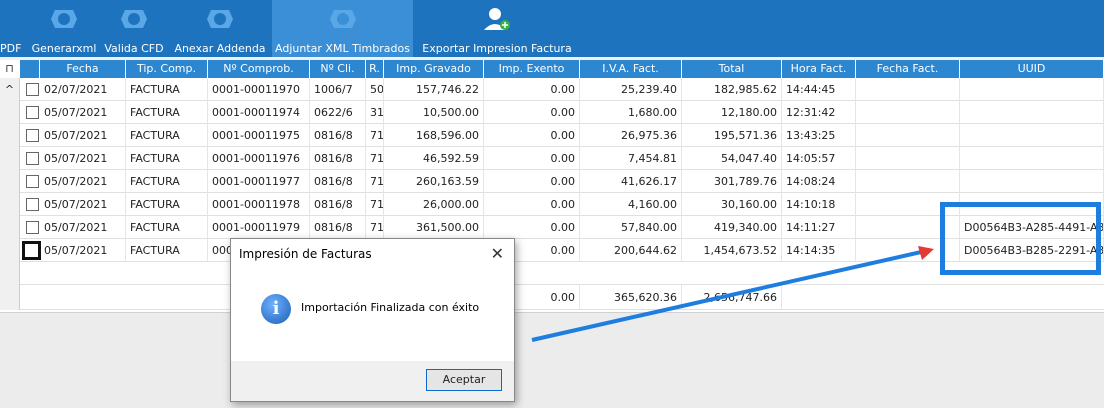 The image size is (1104, 408). What do you see at coordinates (819, 227) in the screenshot?
I see `table-cell: 14:11:27` at bounding box center [819, 227].